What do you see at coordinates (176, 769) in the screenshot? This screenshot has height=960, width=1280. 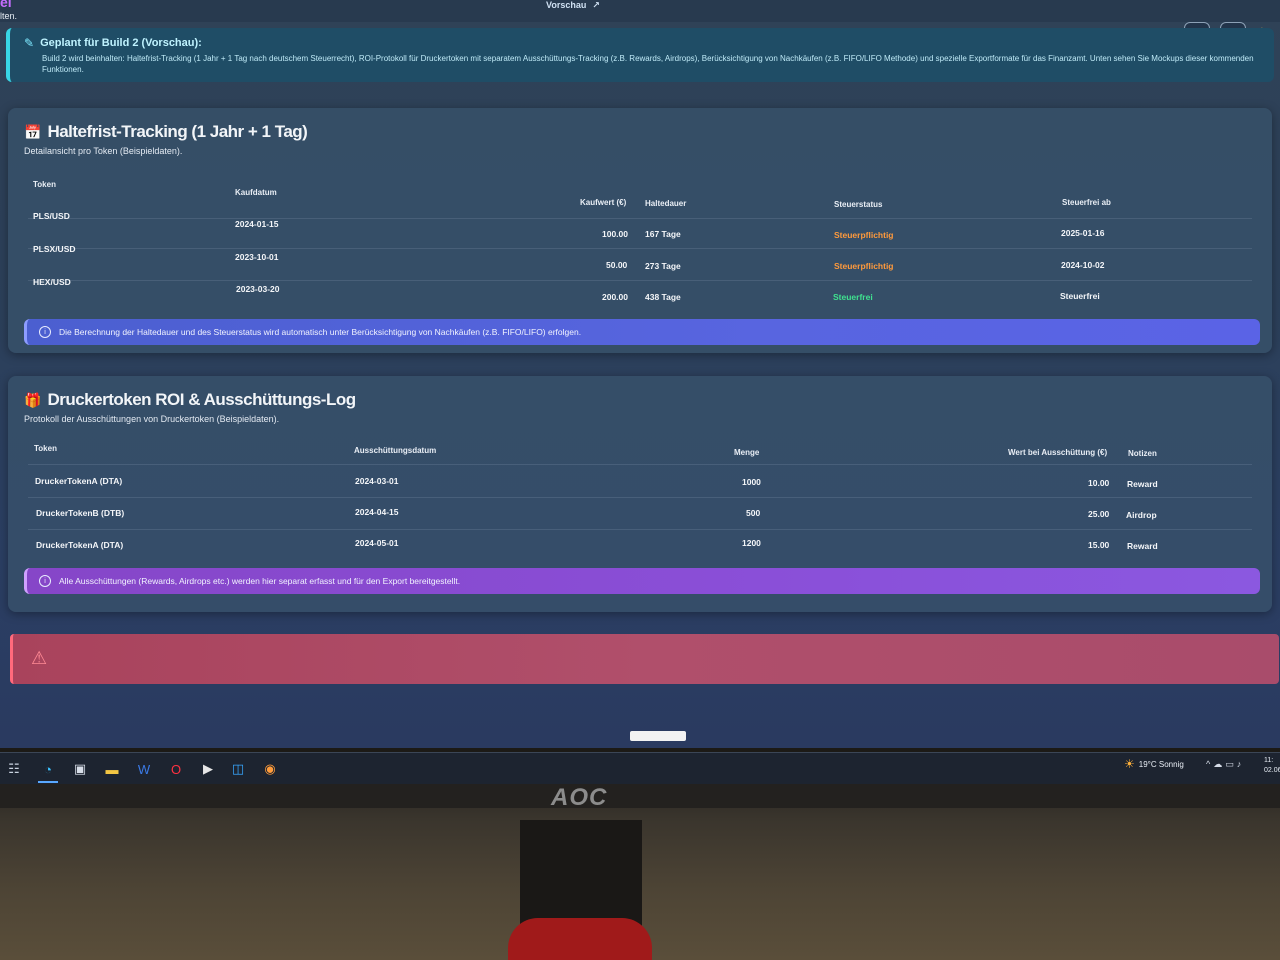 I see `opera-icon: O` at bounding box center [176, 769].